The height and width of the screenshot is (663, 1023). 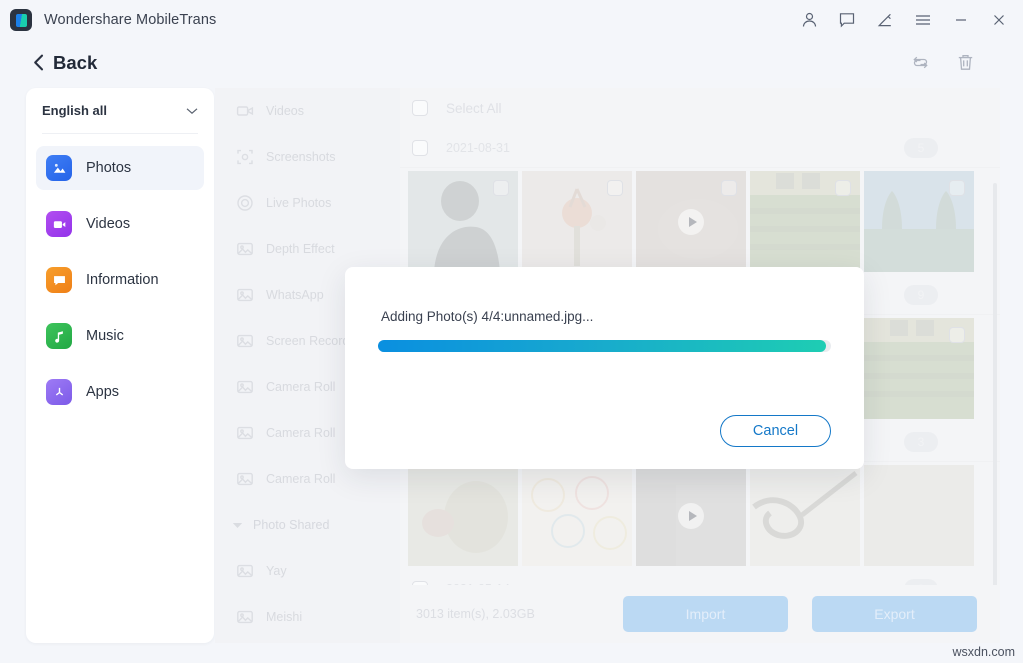 I want to click on progress-bar-track, so click(x=604, y=346).